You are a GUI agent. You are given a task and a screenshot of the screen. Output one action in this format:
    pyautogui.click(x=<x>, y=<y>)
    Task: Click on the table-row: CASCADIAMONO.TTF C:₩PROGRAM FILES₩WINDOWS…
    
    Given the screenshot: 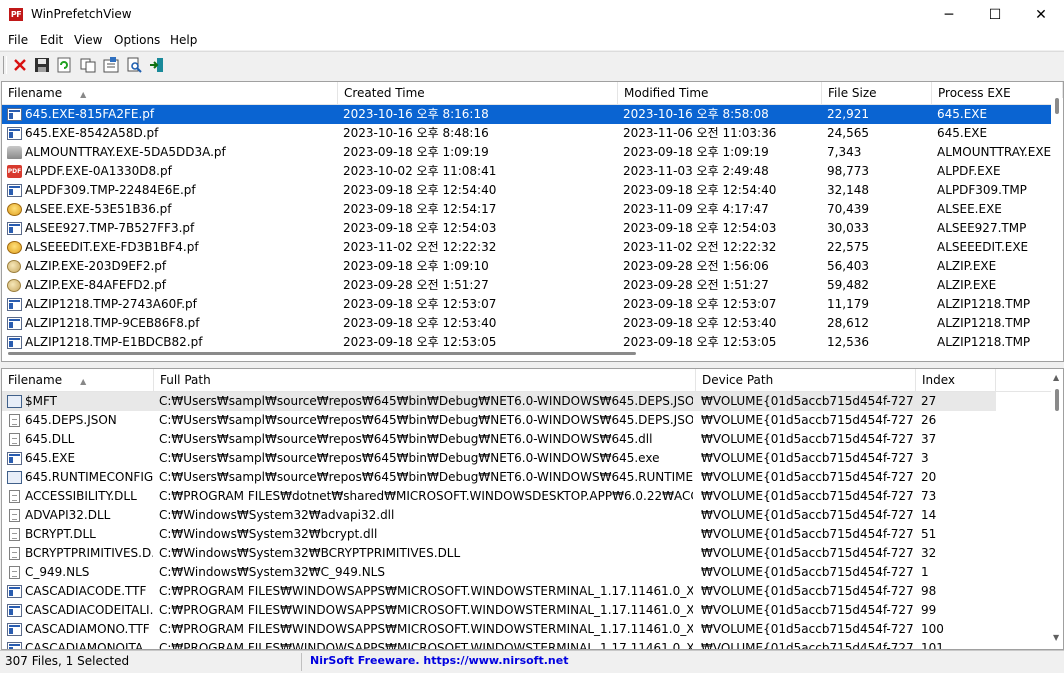 What is the action you would take?
    pyautogui.click(x=526, y=629)
    